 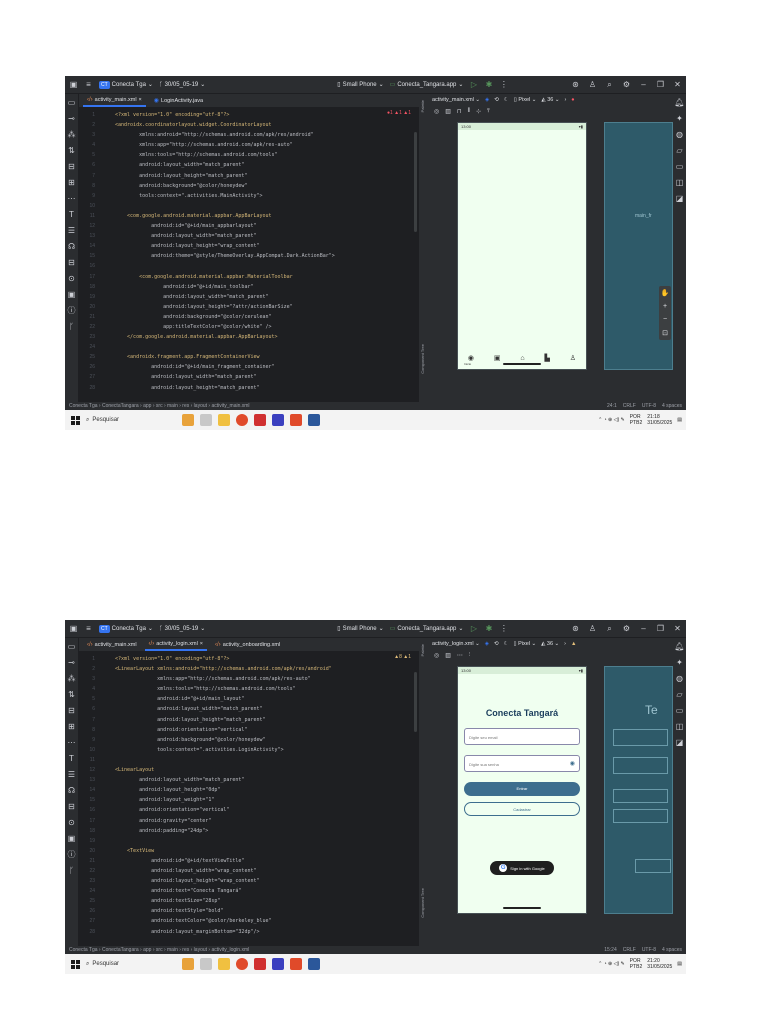 I want to click on build-icon: T, so click(x=71, y=758).